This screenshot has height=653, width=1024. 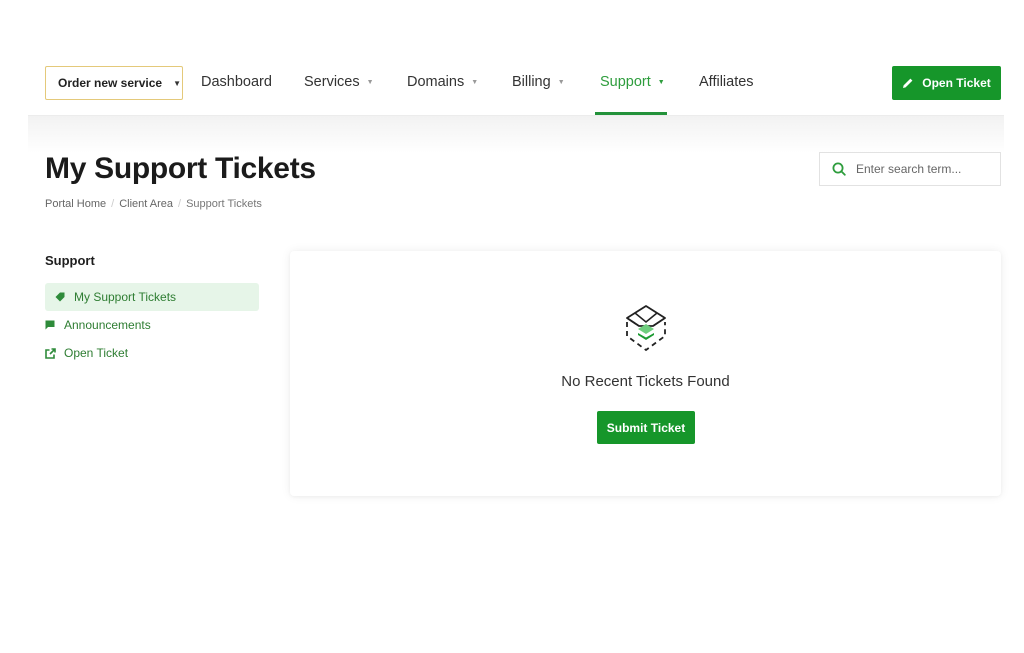 What do you see at coordinates (51, 353) in the screenshot?
I see `external-link-icon` at bounding box center [51, 353].